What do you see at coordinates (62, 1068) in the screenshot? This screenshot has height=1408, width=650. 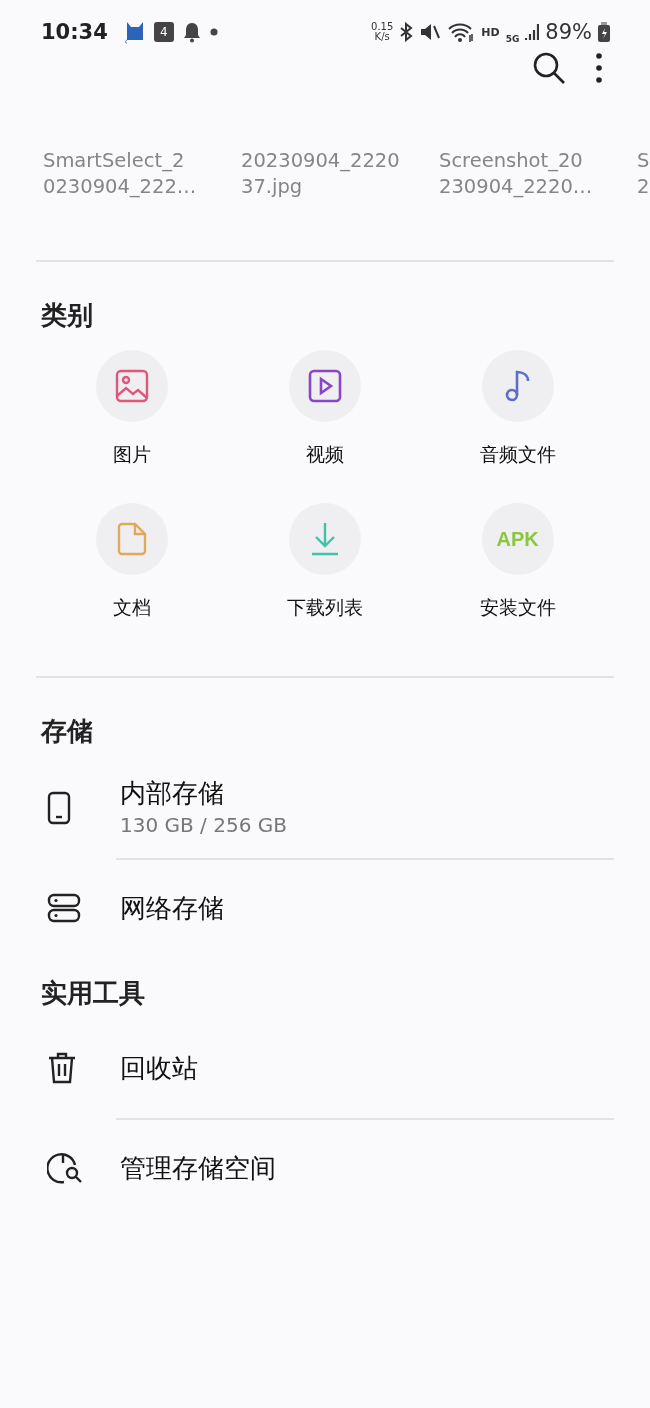 I see `trash-icon` at bounding box center [62, 1068].